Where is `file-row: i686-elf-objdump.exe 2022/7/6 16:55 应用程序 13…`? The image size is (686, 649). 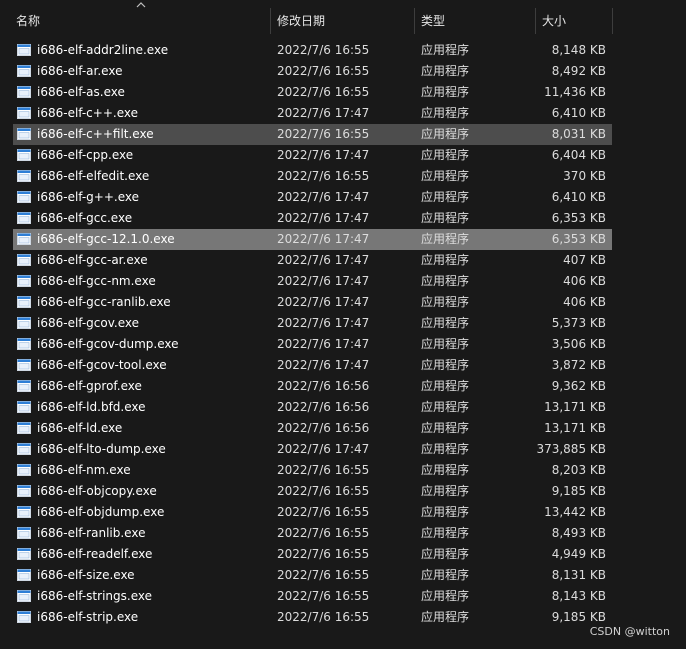 file-row: i686-elf-objdump.exe 2022/7/6 16:55 应用程序 13… is located at coordinates (312, 512).